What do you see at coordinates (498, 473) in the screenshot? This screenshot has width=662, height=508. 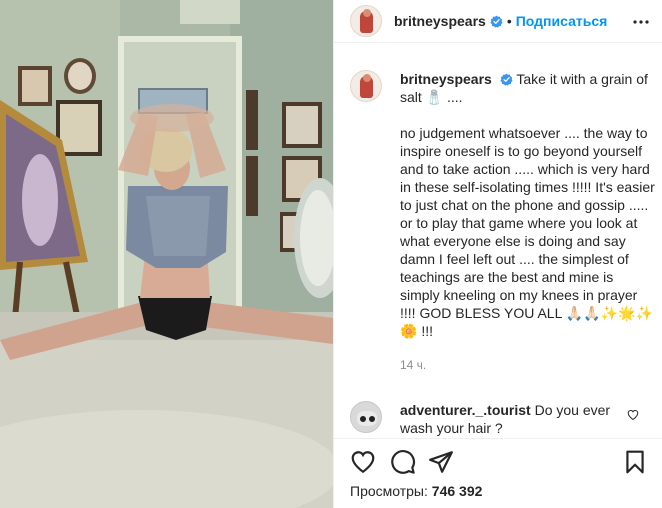 I see `post-actions-bar: Просмотры: 746 392` at bounding box center [498, 473].